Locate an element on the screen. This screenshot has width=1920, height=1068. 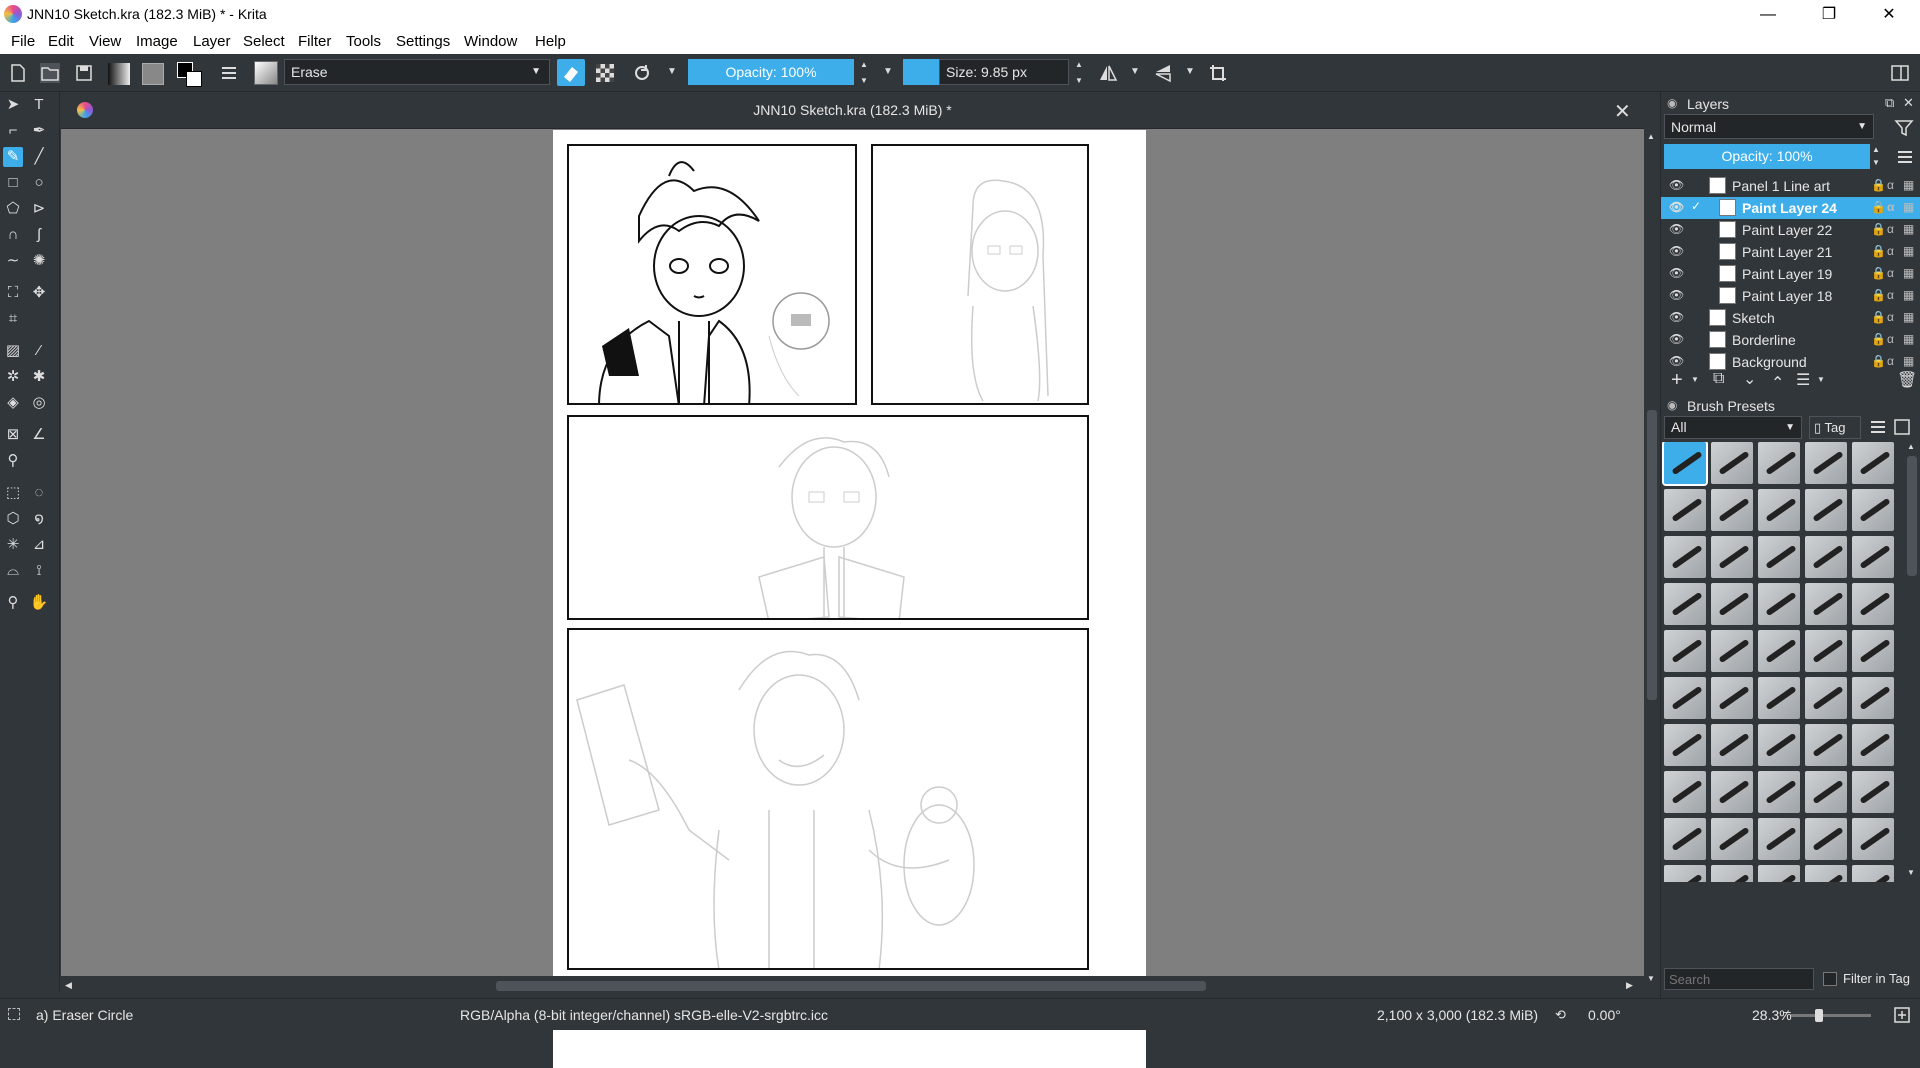
multibrush-tool-icon: ✺ is located at coordinates (39, 261).